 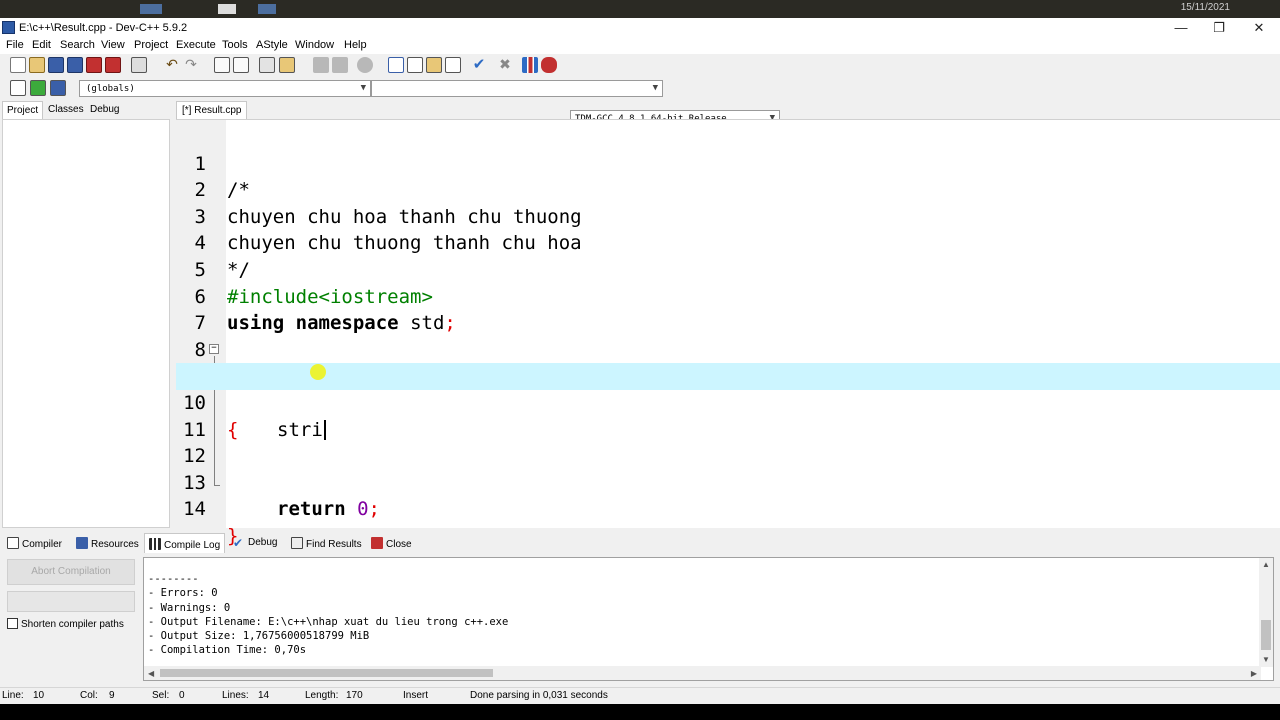 I want to click on find-icon, so click(x=222, y=65).